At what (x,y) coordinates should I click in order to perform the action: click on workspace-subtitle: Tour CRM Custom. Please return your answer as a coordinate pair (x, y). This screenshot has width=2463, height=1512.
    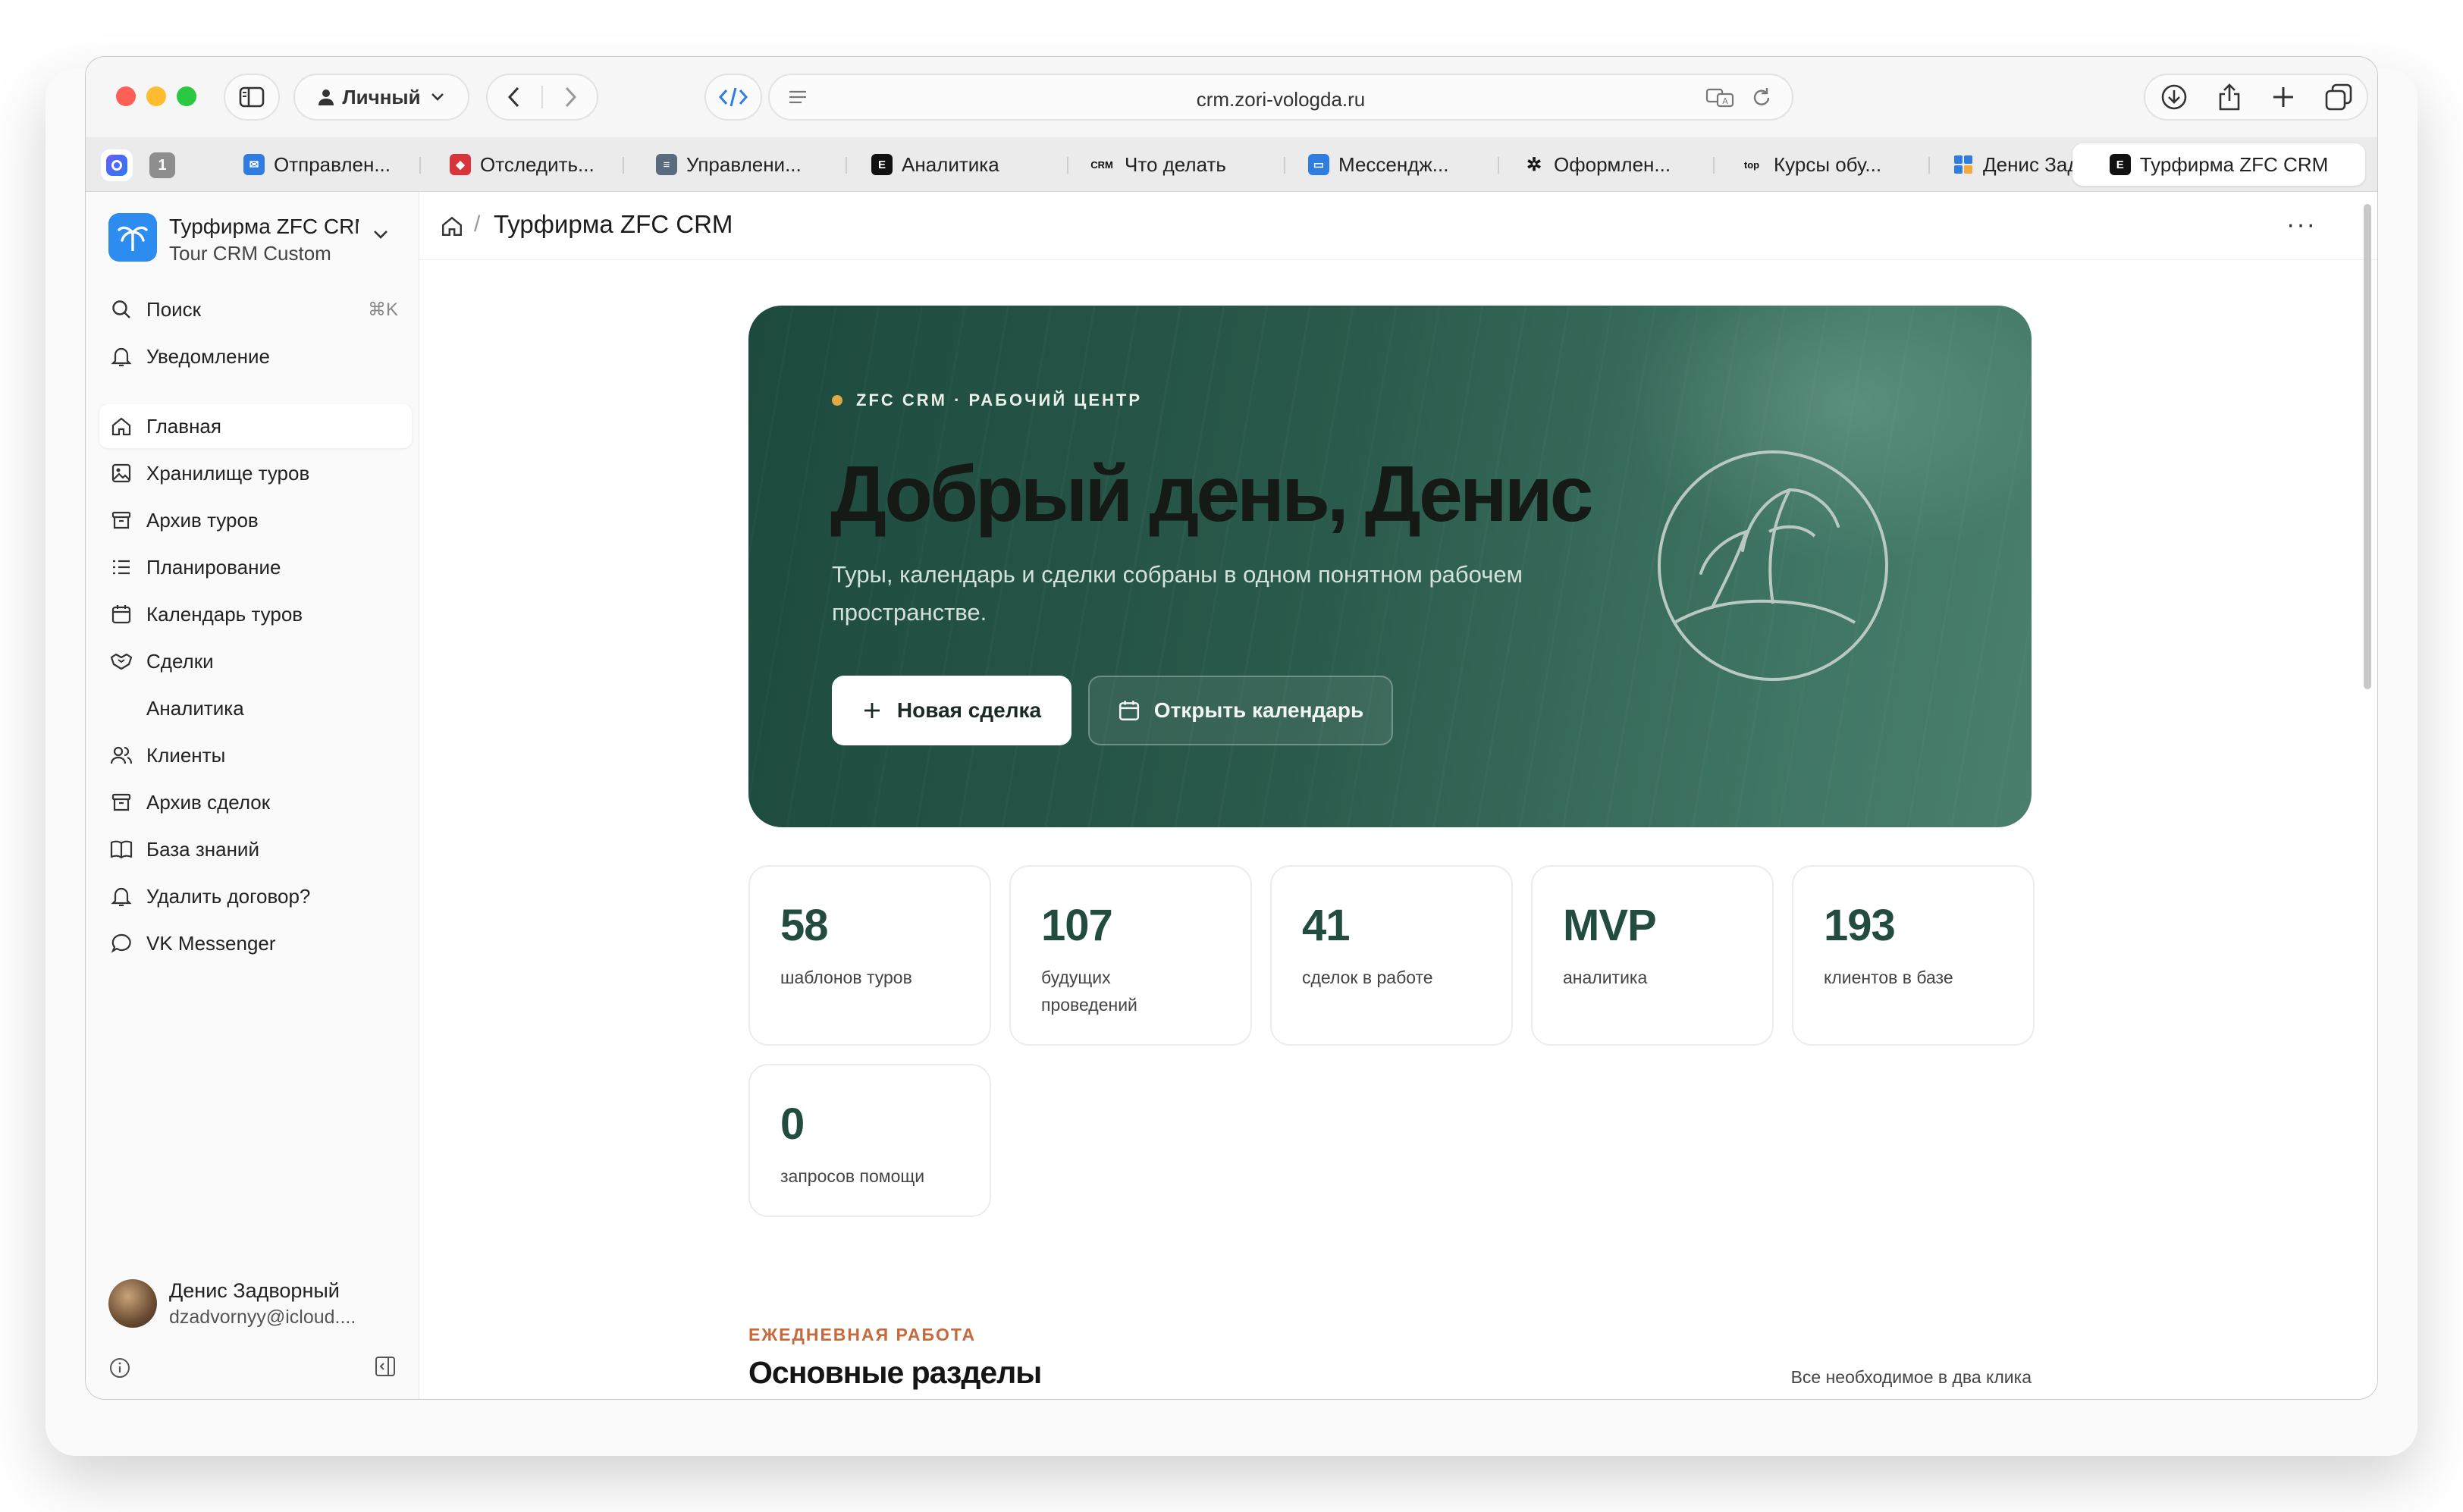
    Looking at the image, I should click on (250, 253).